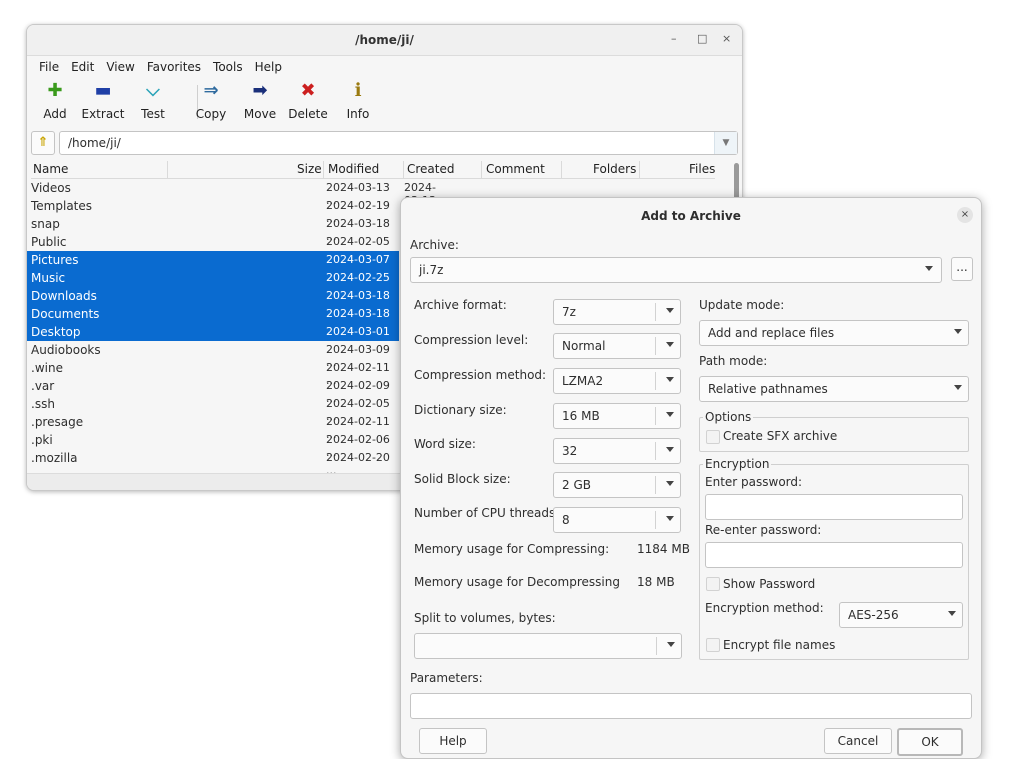  I want to click on solid-block-size-value: 2 GB, so click(576, 485).